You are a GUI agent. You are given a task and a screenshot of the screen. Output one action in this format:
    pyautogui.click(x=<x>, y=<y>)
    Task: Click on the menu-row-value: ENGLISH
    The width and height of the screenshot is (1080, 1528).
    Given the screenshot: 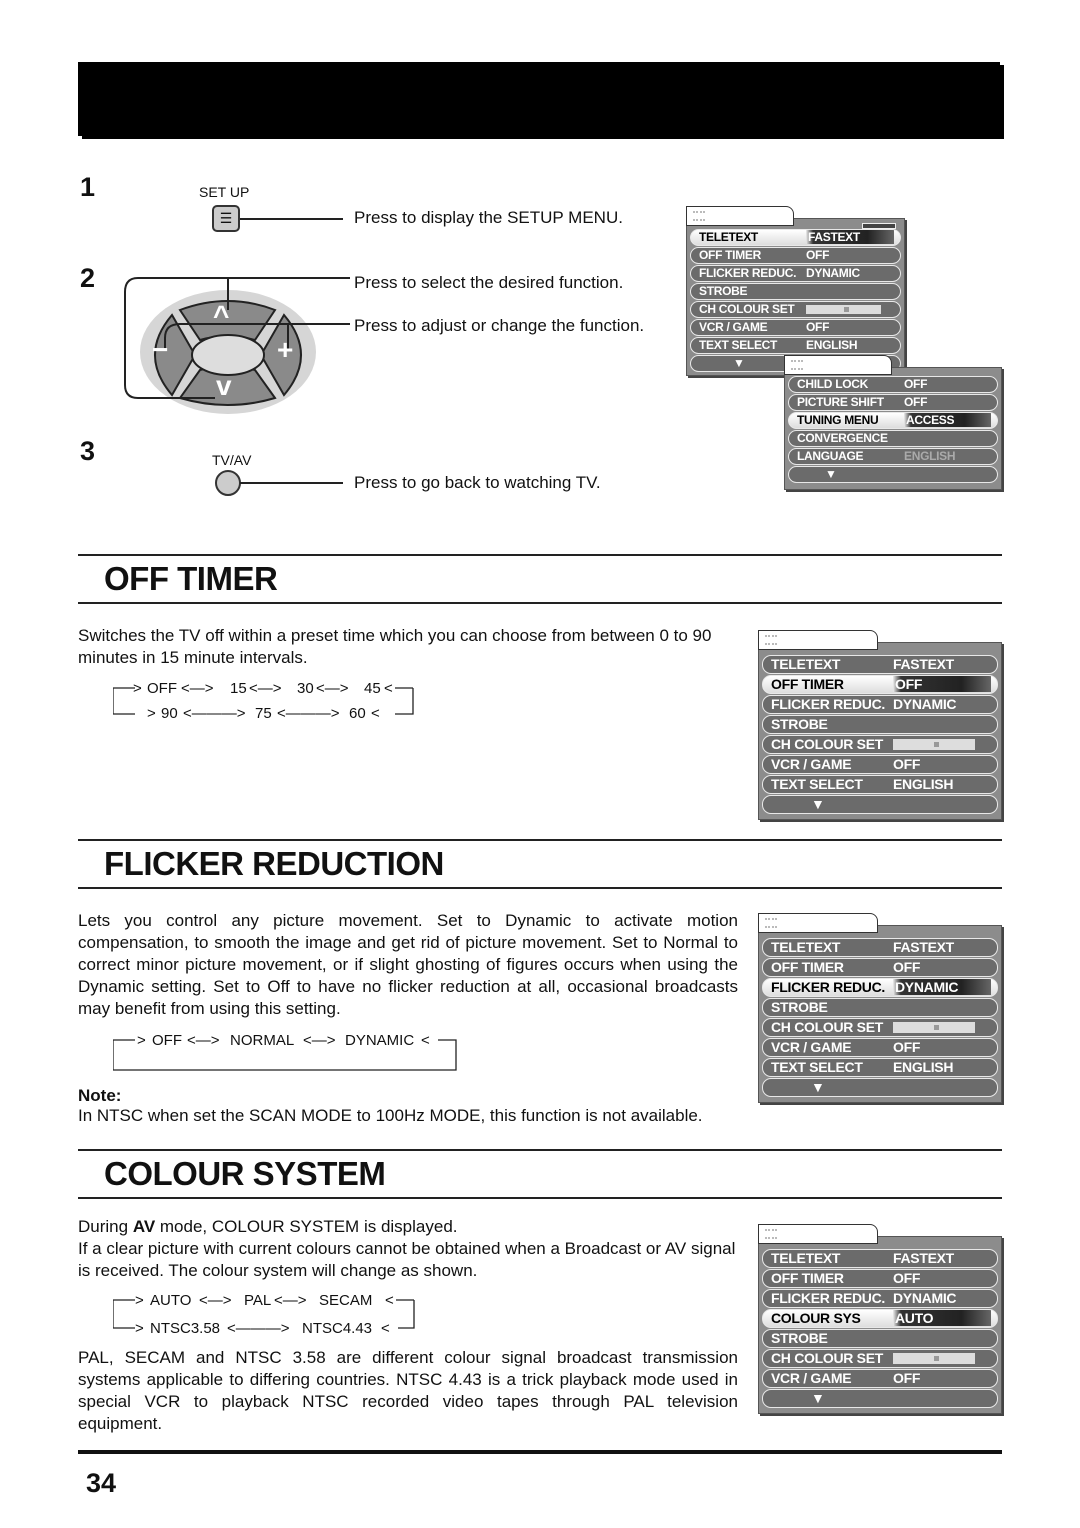 What is the action you would take?
    pyautogui.click(x=923, y=1067)
    